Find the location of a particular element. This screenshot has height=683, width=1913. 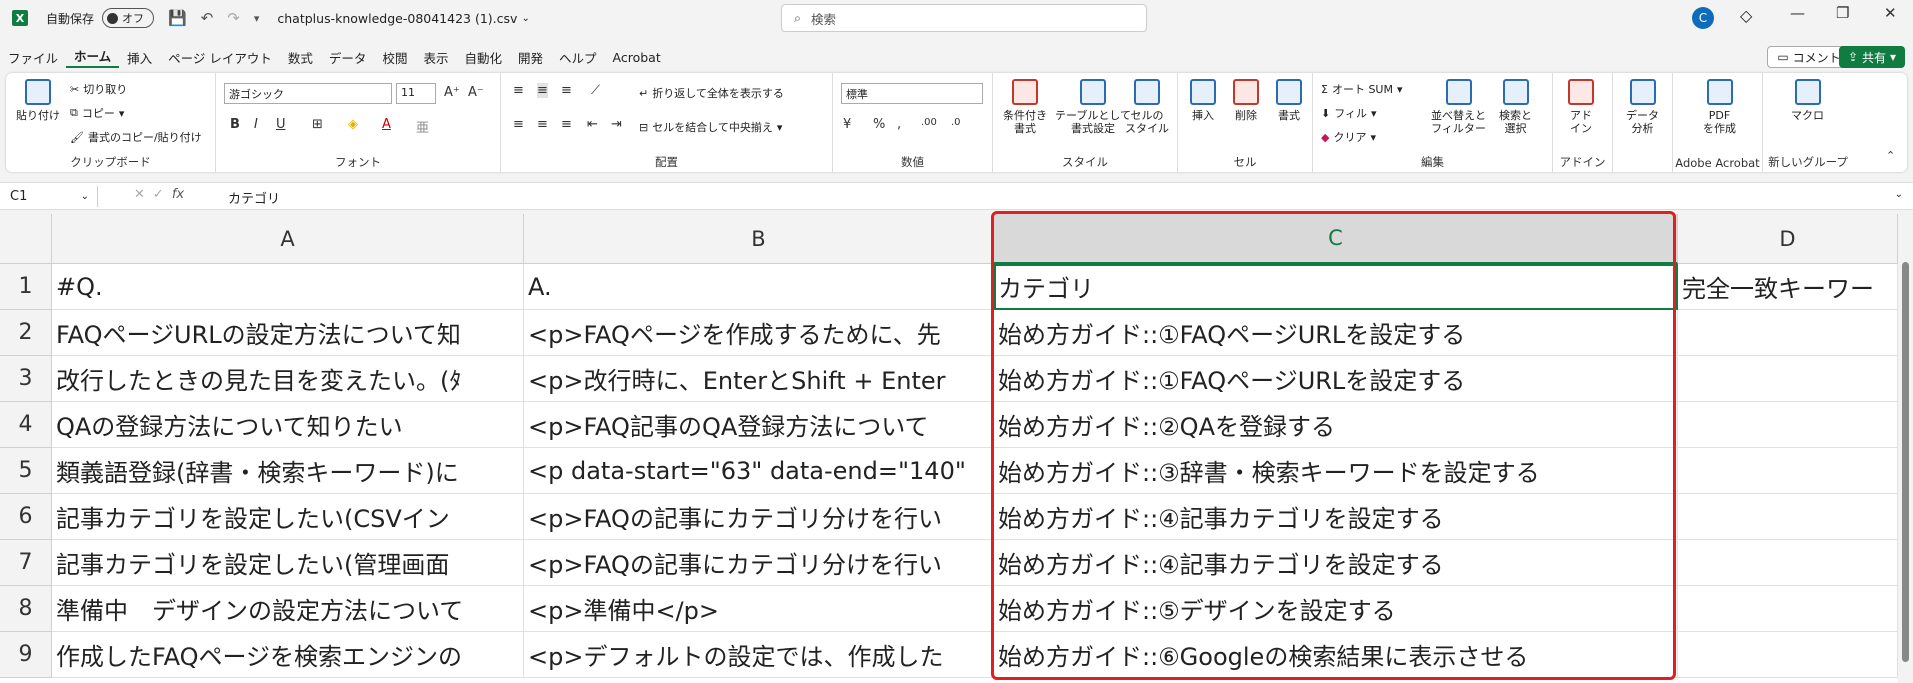

undo-icon: ↶ is located at coordinates (207, 18).